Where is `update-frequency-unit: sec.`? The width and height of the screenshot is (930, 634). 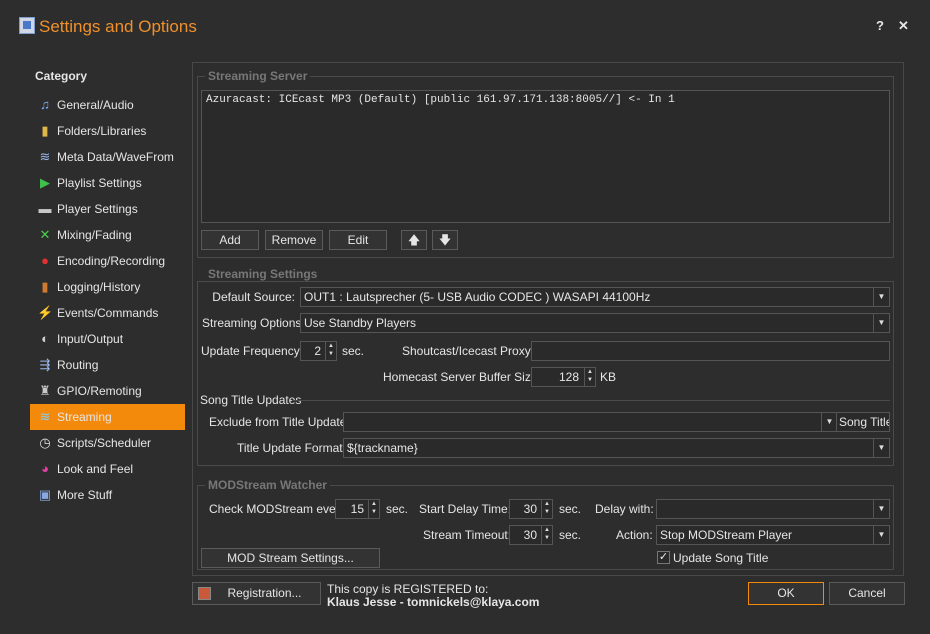 update-frequency-unit: sec. is located at coordinates (353, 351).